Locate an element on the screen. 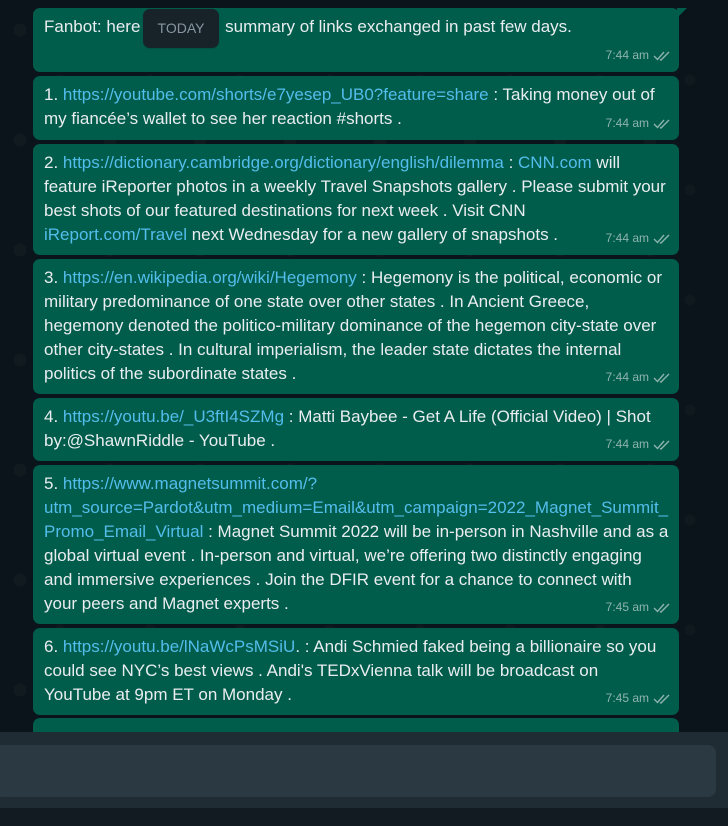  message-link: https://youtu.be/_U3ftI4SZMg is located at coordinates (173, 416).